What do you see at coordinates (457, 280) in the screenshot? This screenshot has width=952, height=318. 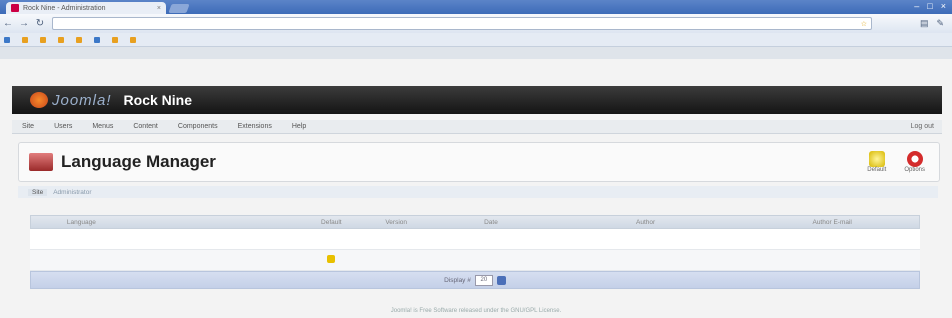 I see `display-label: Display #` at bounding box center [457, 280].